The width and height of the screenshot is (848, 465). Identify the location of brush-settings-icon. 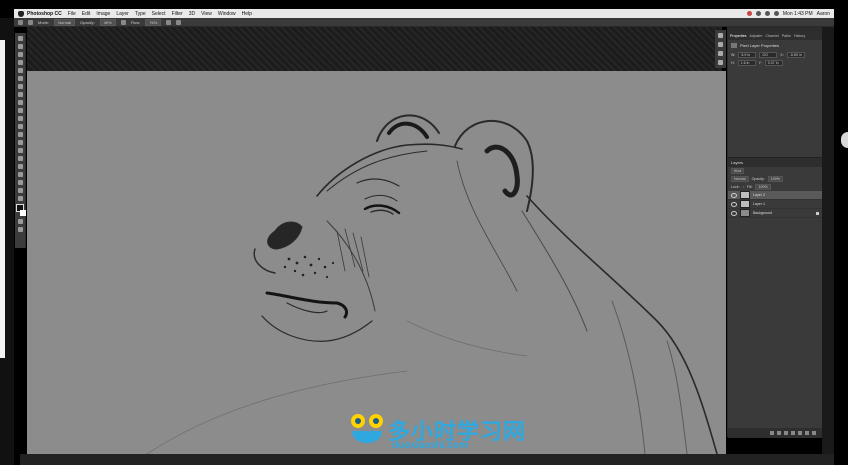
(30, 22).